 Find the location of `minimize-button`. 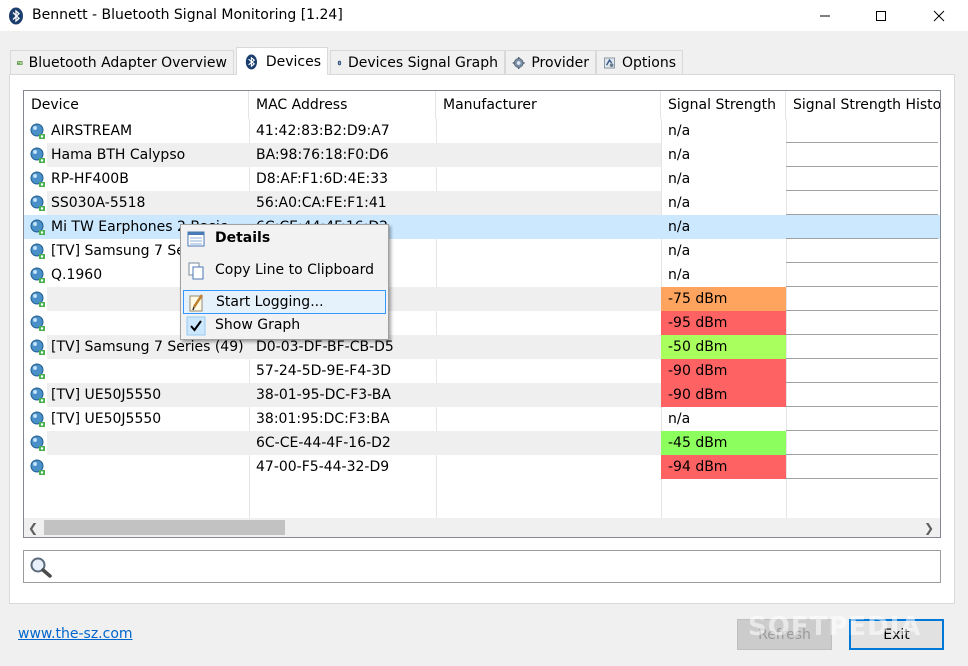

minimize-button is located at coordinates (825, 15).